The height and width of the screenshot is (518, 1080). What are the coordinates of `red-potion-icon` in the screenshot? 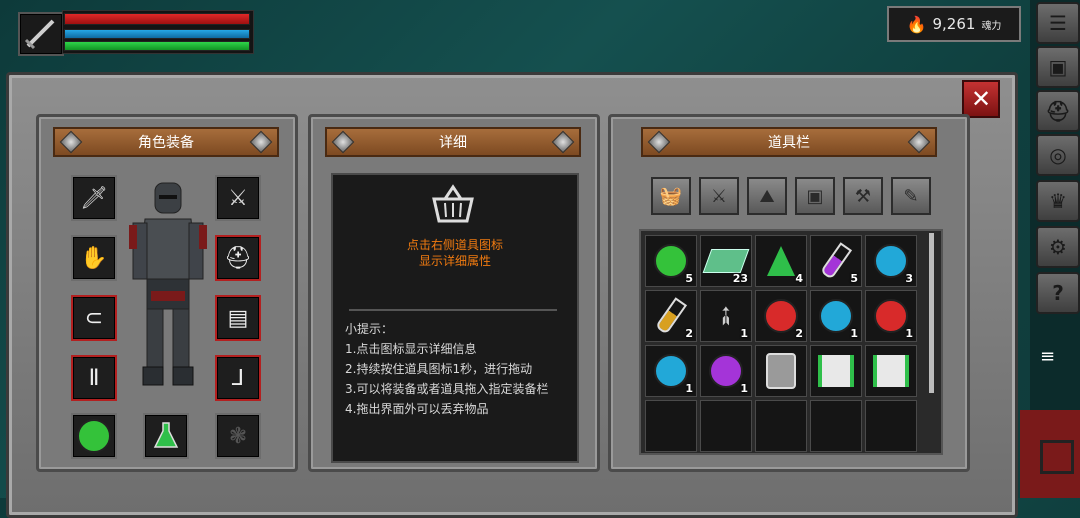 It's located at (891, 316).